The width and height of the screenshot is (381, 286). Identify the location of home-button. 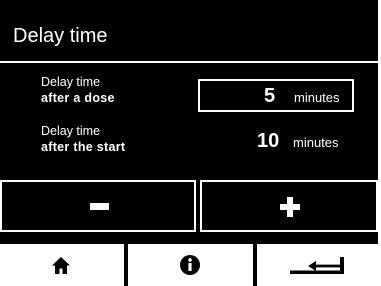
(62, 265).